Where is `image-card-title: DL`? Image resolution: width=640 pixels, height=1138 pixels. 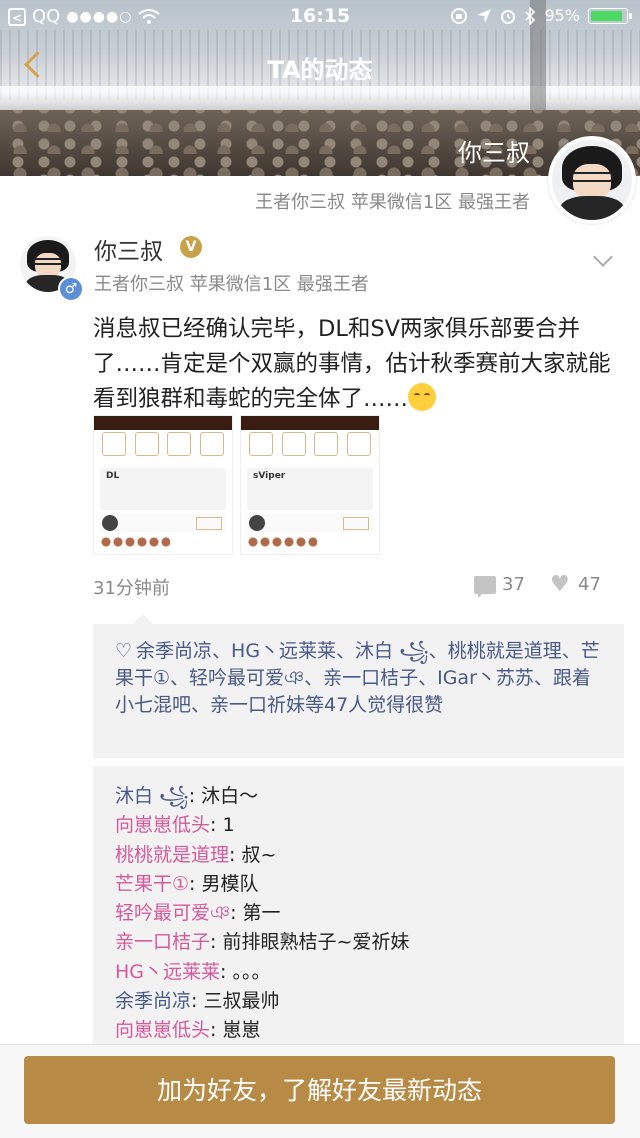 image-card-title: DL is located at coordinates (113, 476).